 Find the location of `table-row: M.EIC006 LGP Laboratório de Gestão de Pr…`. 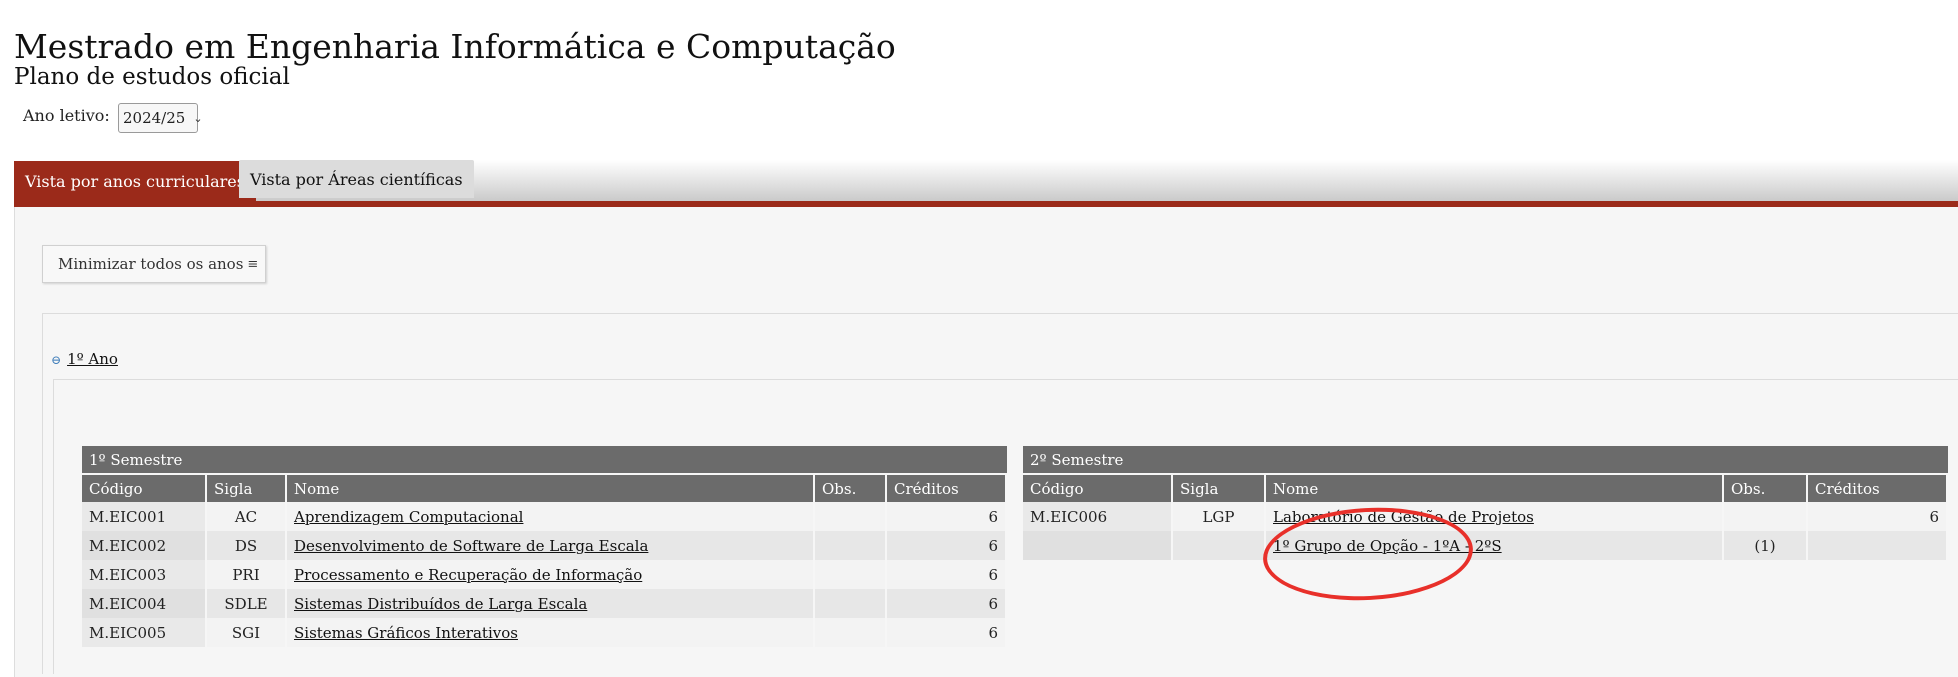

table-row: M.EIC006 LGP Laboratório de Gestão de Pr… is located at coordinates (1486, 516).